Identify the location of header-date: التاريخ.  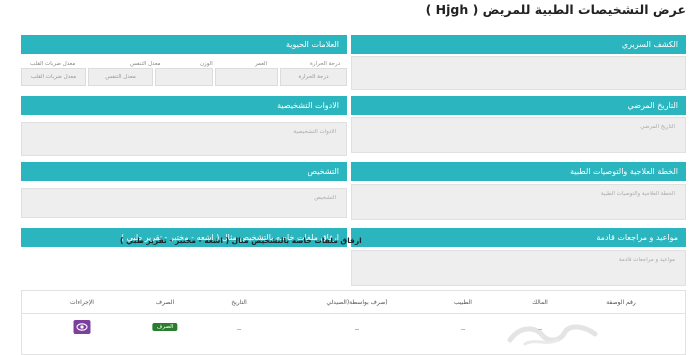
(239, 302).